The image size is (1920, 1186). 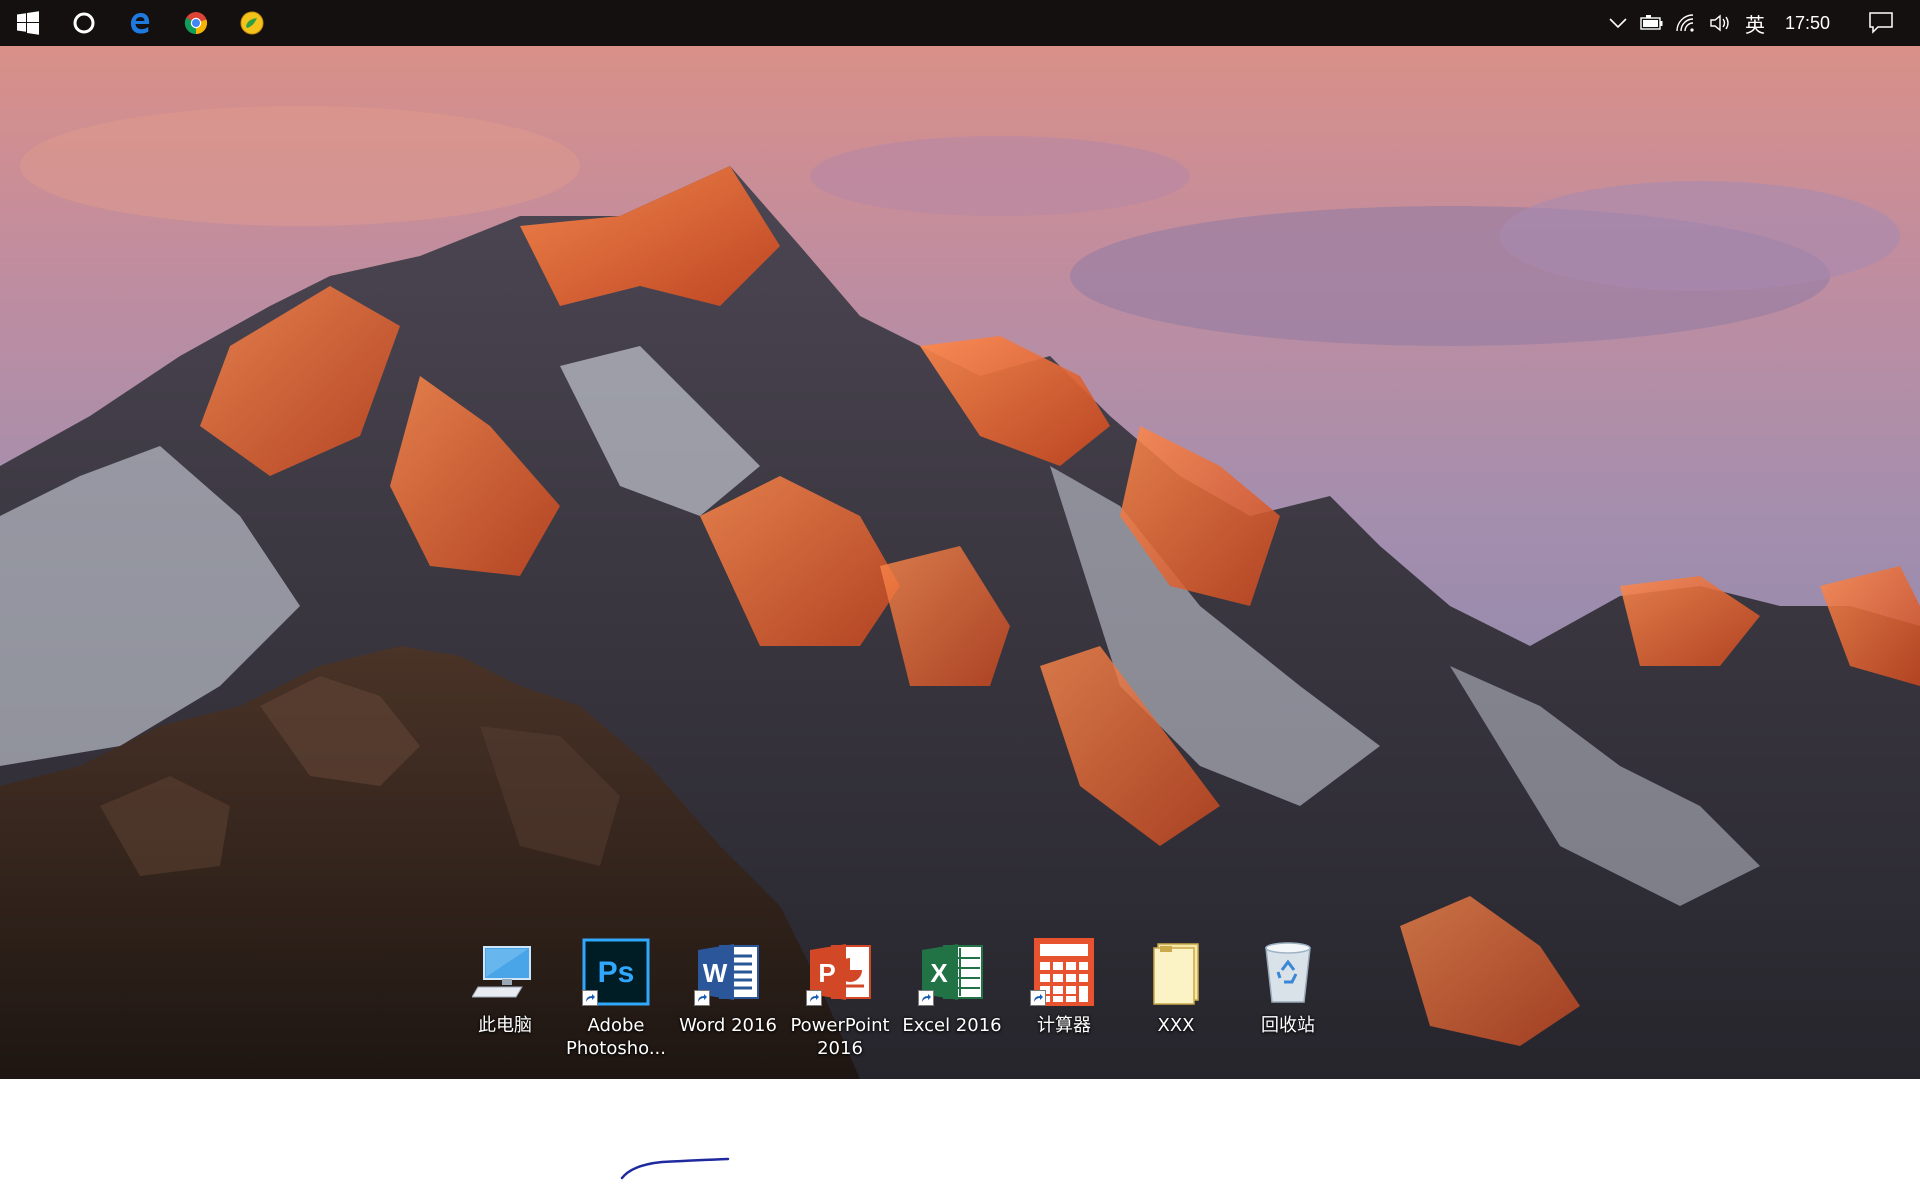 I want to click on chrome-taskbar-button, so click(x=196, y=23).